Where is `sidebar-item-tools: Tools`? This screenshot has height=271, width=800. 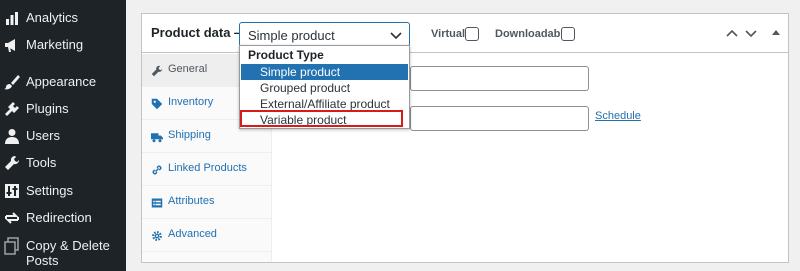 sidebar-item-tools: Tools is located at coordinates (63, 163).